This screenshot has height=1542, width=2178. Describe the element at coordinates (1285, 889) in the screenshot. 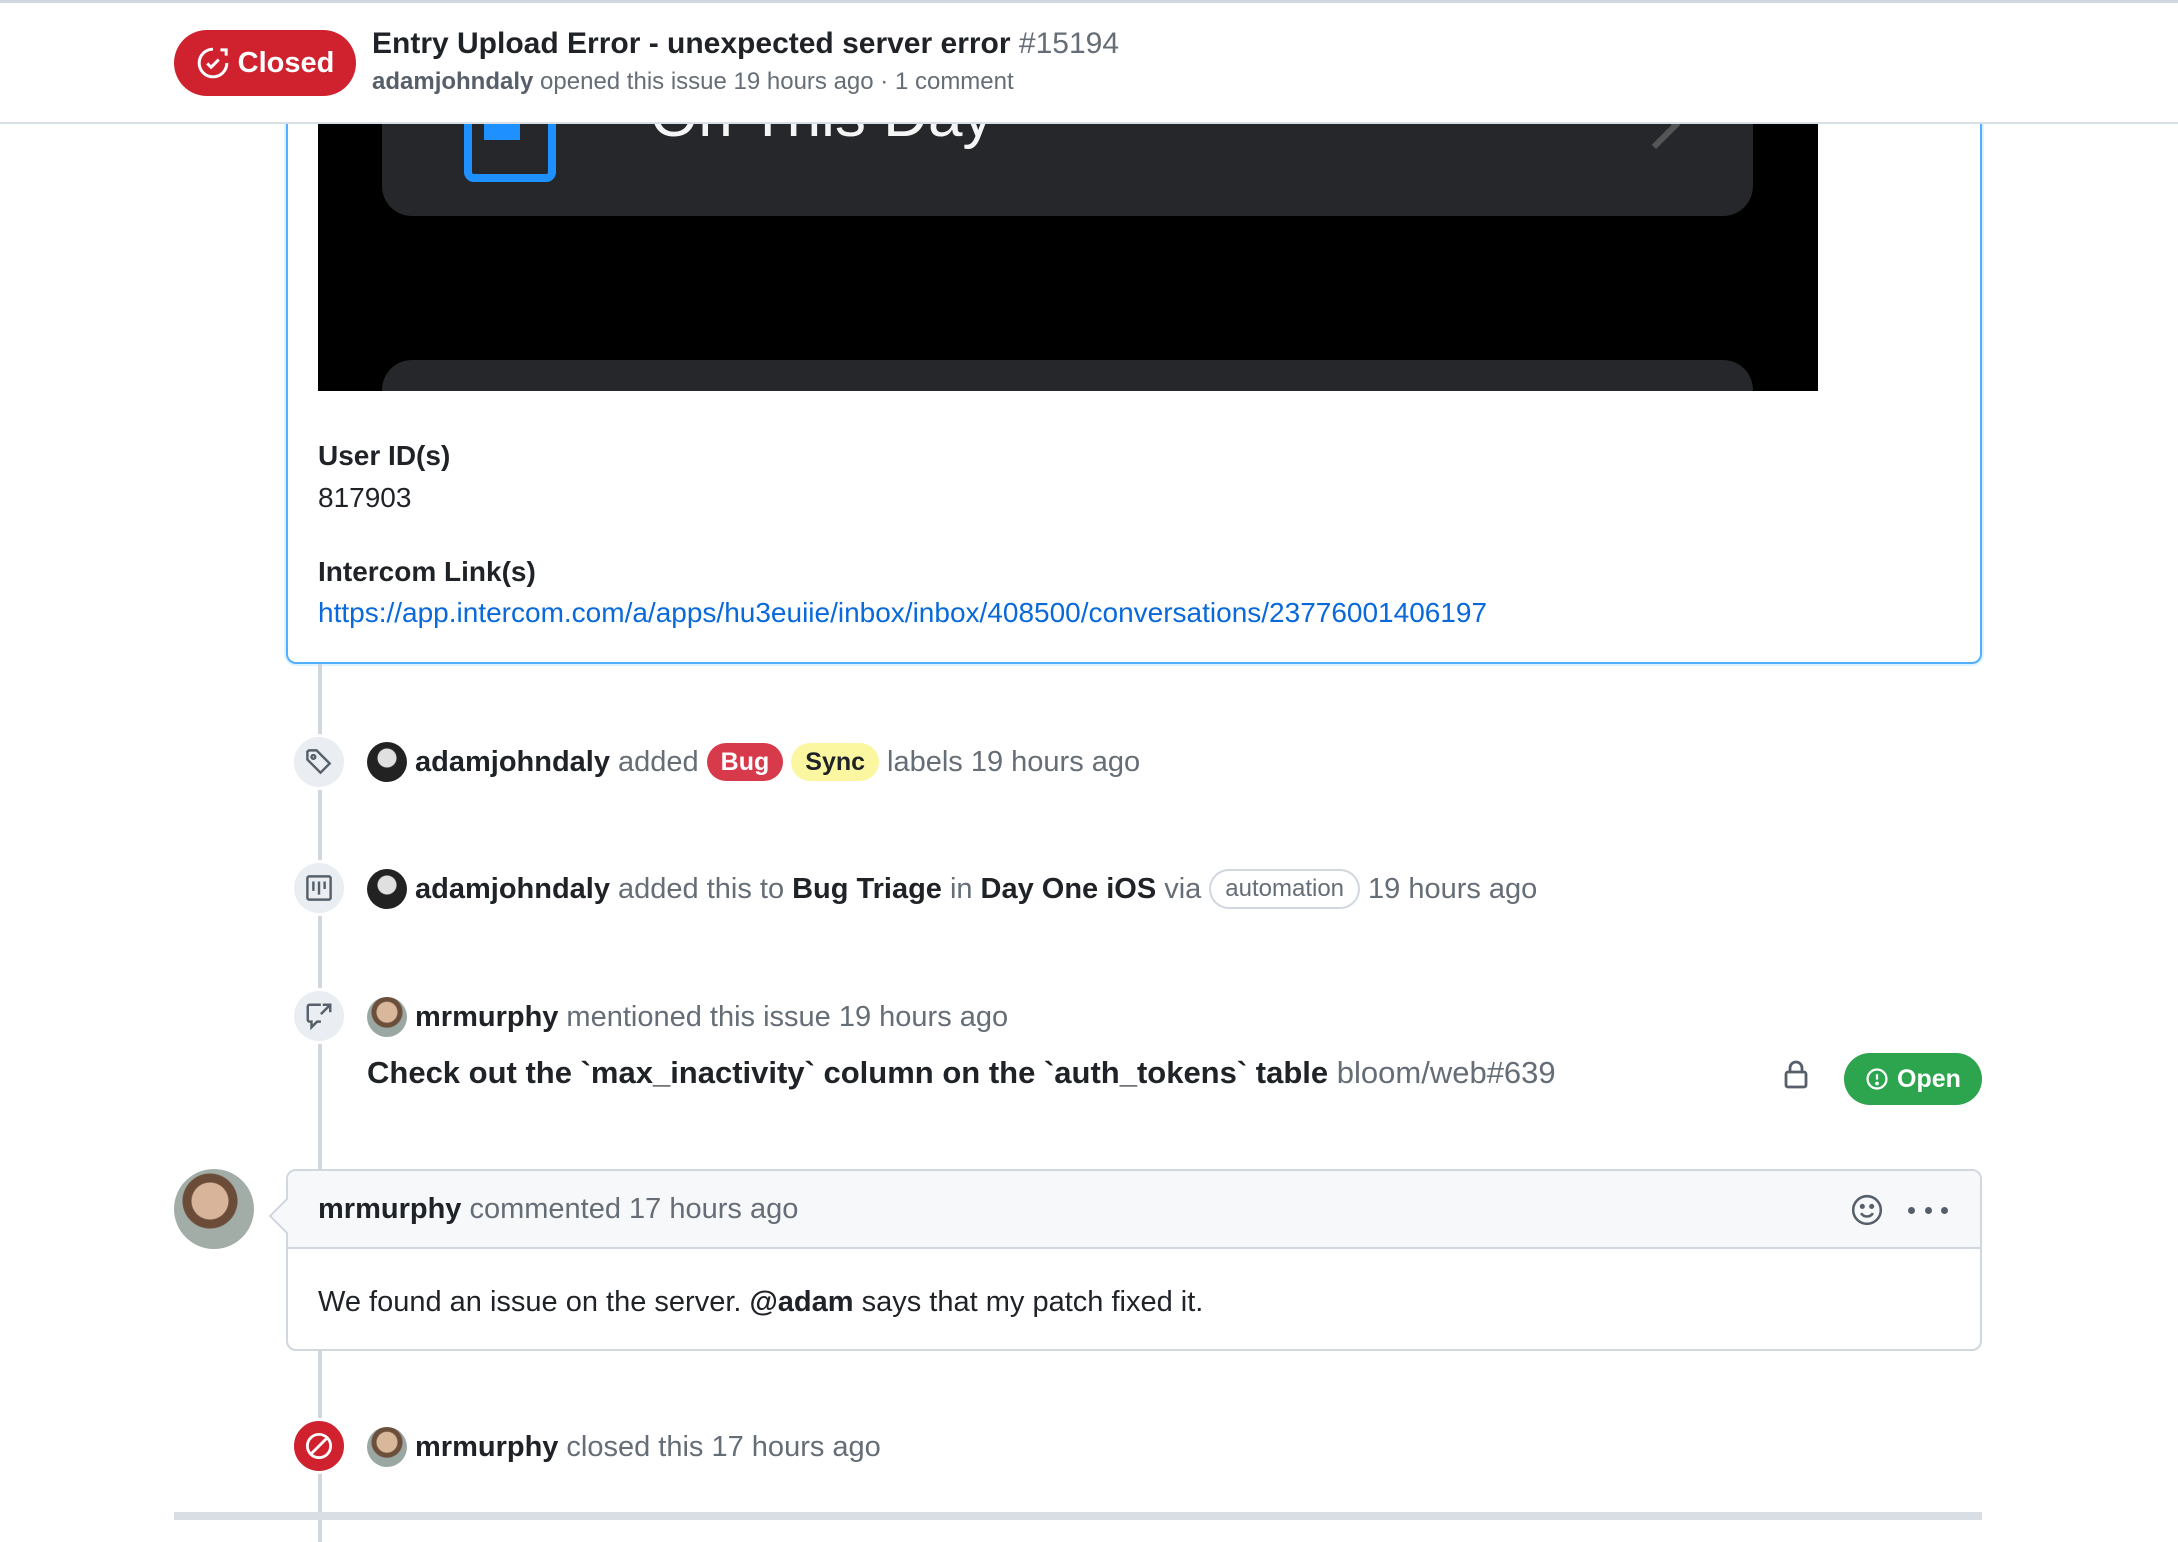

I see `automation-badge: automation` at that location.